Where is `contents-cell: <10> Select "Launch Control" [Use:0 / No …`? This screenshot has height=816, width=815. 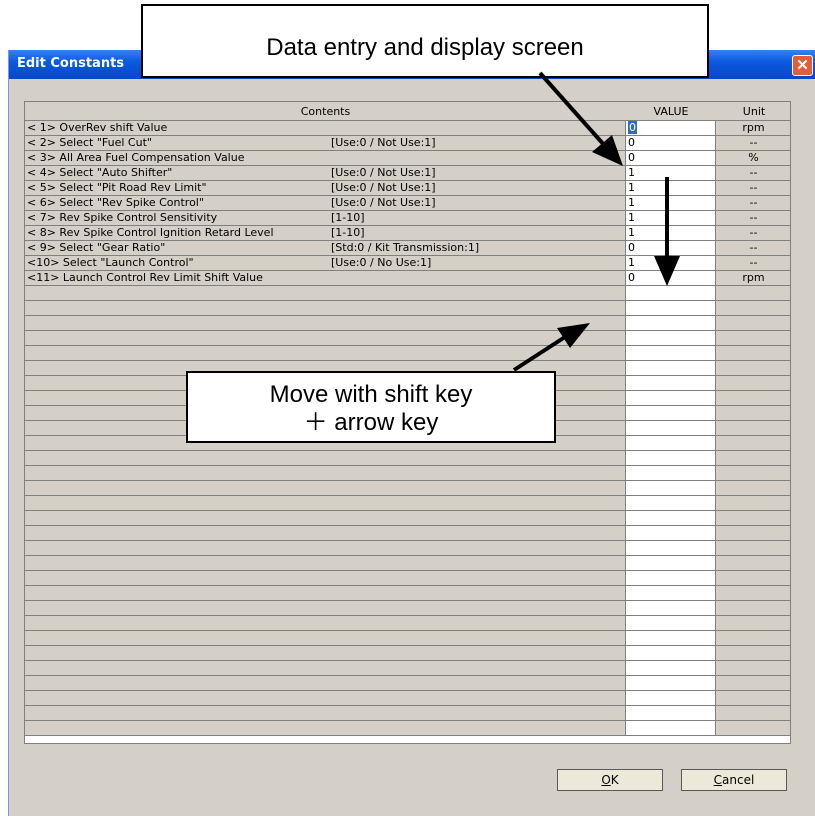 contents-cell: <10> Select "Launch Control" [Use:0 / No … is located at coordinates (325, 263).